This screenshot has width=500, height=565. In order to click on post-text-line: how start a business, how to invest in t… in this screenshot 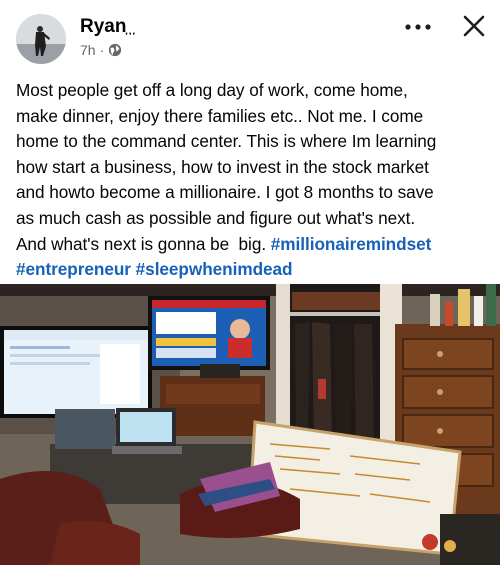, I will do `click(222, 166)`.